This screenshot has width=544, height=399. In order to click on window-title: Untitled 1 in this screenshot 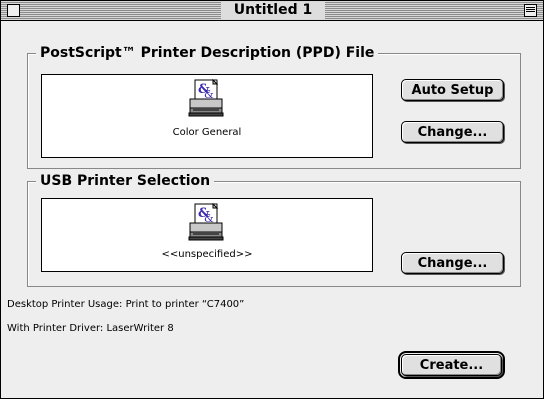, I will do `click(273, 10)`.